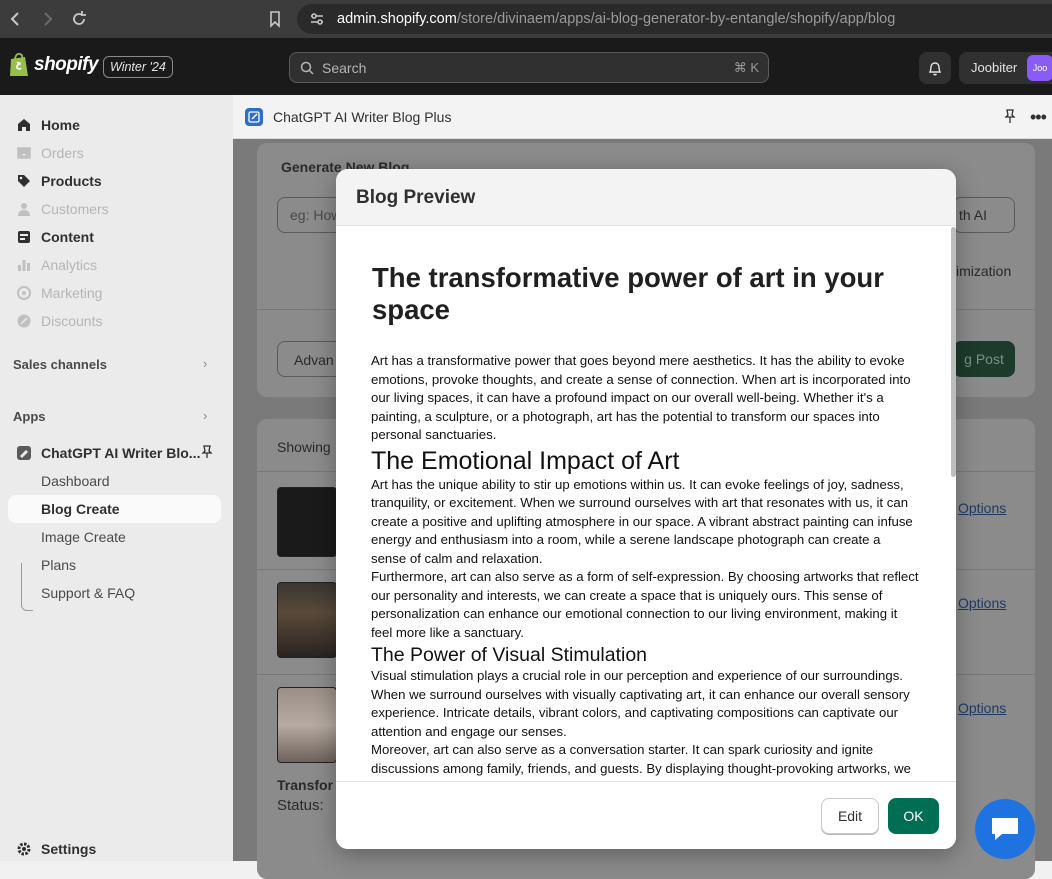  Describe the element at coordinates (24, 209) in the screenshot. I see `person-icon` at that location.